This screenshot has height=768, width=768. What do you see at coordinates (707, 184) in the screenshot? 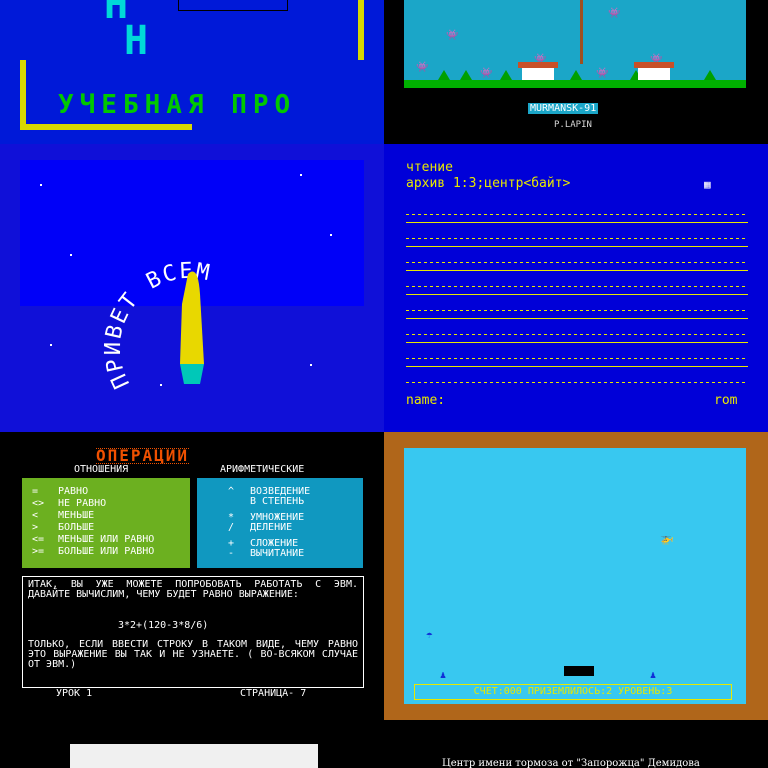
I see `disk-icon: ▦` at bounding box center [707, 184].